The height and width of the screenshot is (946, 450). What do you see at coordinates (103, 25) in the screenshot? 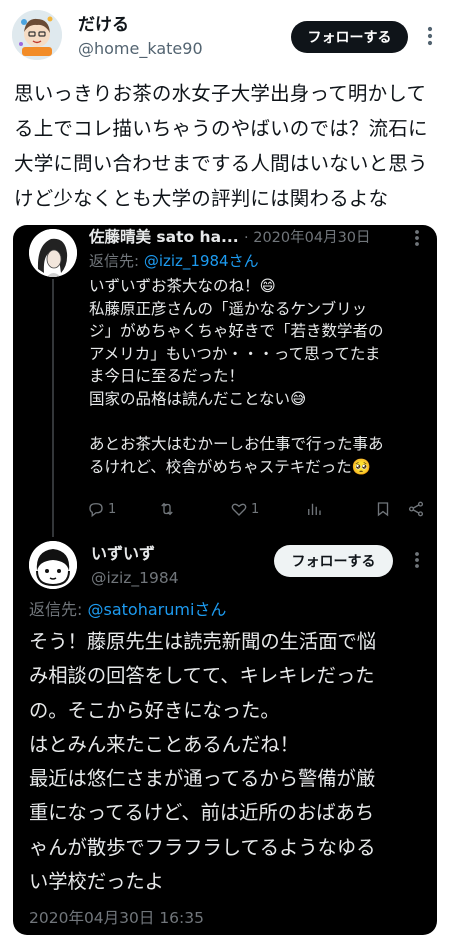
I see `outer-author-name: だける` at bounding box center [103, 25].